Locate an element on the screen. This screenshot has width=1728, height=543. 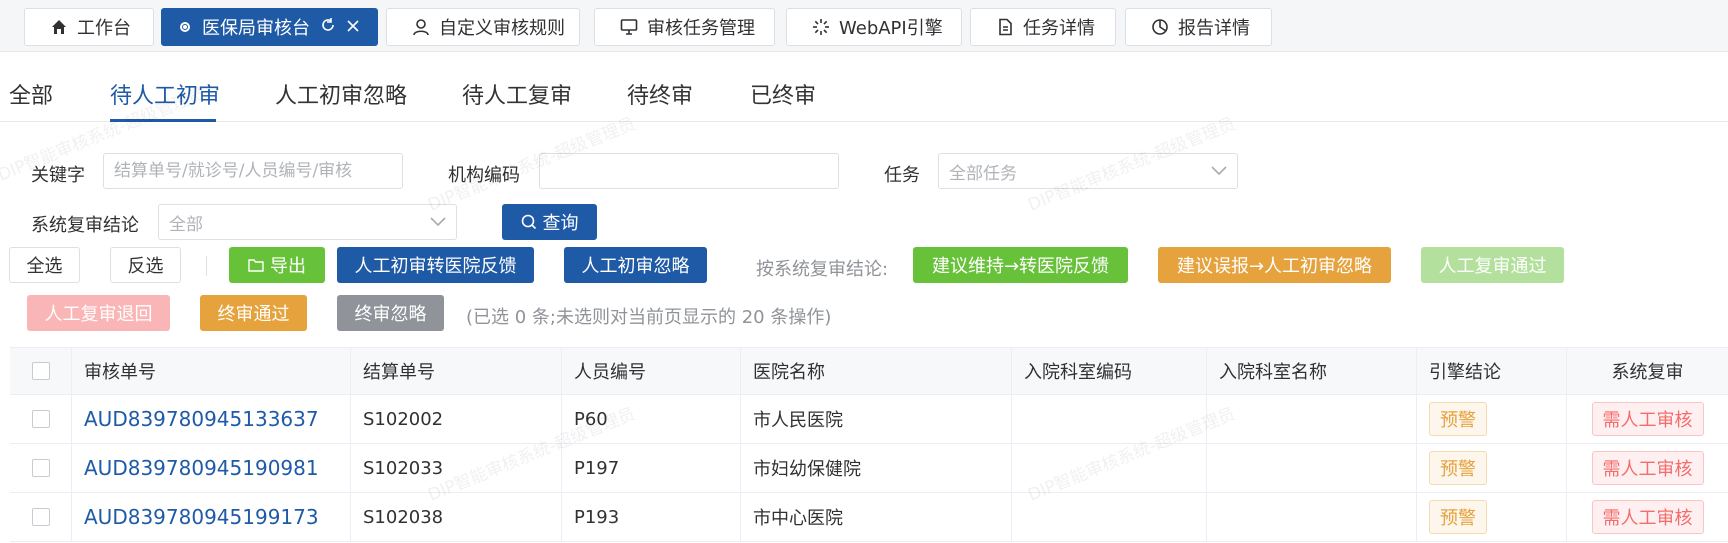
tab-medical-audit: 医保局审核台 is located at coordinates (269, 27).